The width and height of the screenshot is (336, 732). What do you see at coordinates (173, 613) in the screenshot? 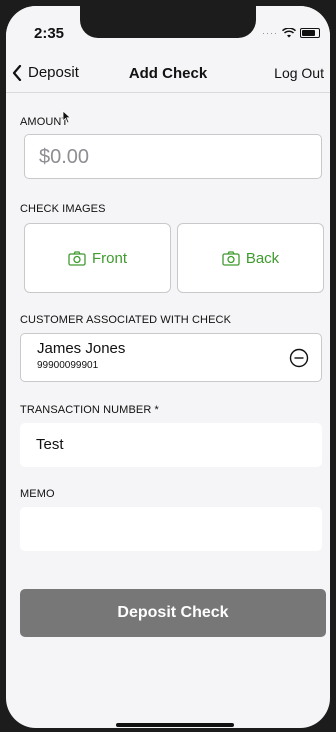
I see `deposit-check-button: Deposit Check` at bounding box center [173, 613].